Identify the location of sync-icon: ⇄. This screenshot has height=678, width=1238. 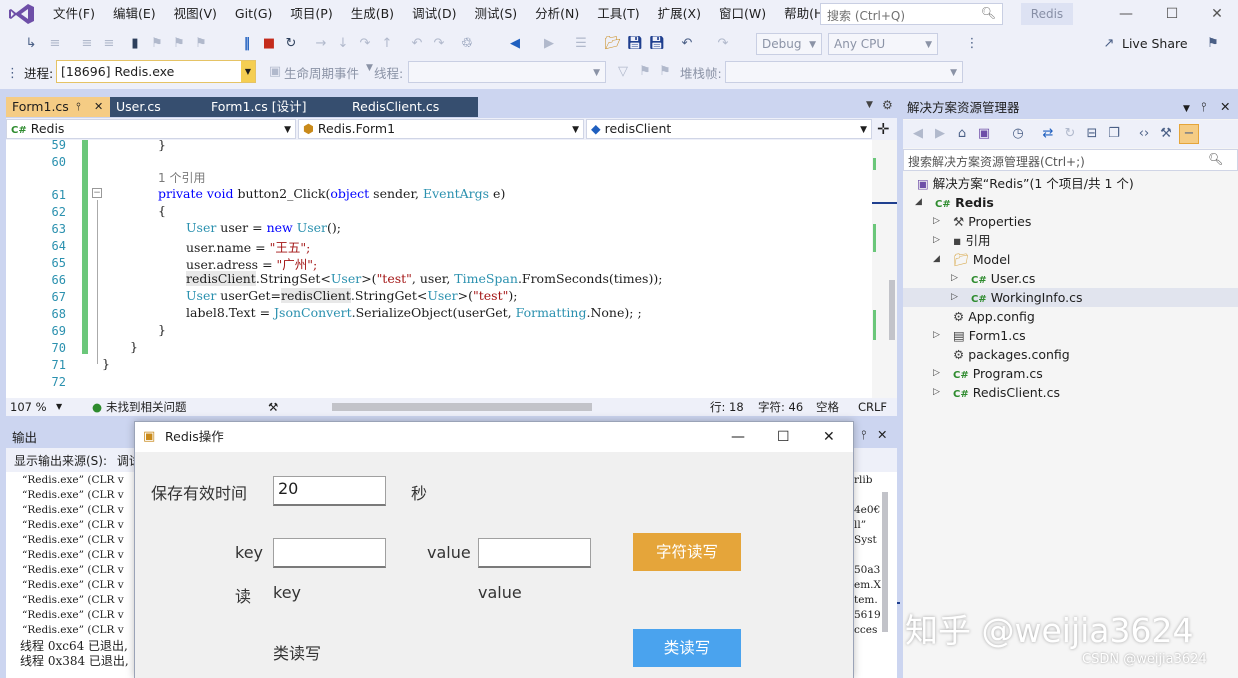
(1048, 134).